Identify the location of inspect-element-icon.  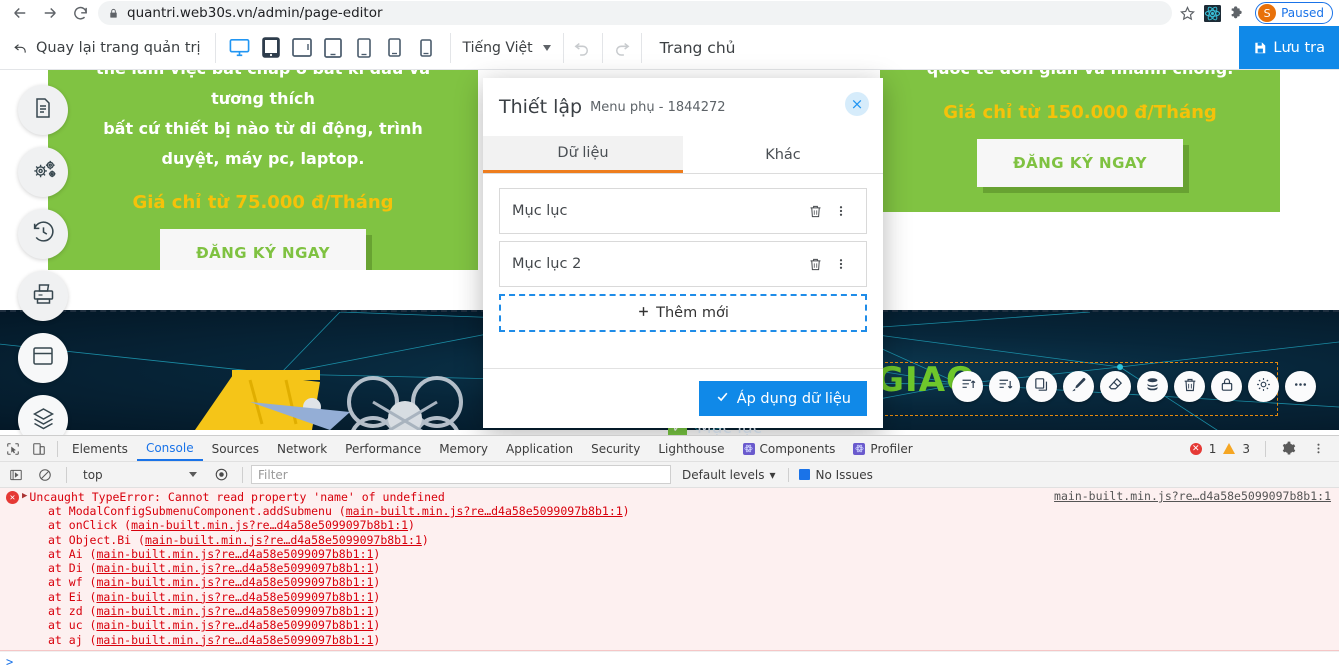
(13, 449).